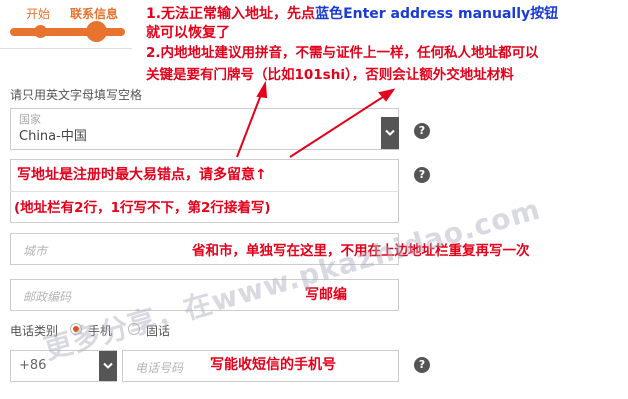 Image resolution: width=628 pixels, height=399 pixels. What do you see at coordinates (262, 89) in the screenshot?
I see `arrow-head-left` at bounding box center [262, 89].